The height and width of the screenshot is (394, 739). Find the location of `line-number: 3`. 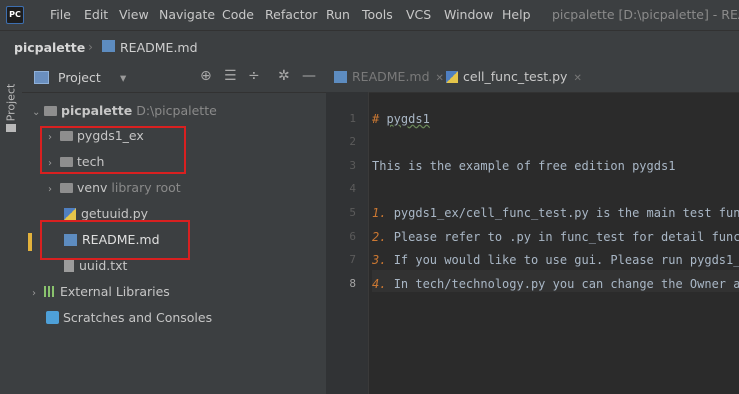

line-number: 3 is located at coordinates (352, 165).